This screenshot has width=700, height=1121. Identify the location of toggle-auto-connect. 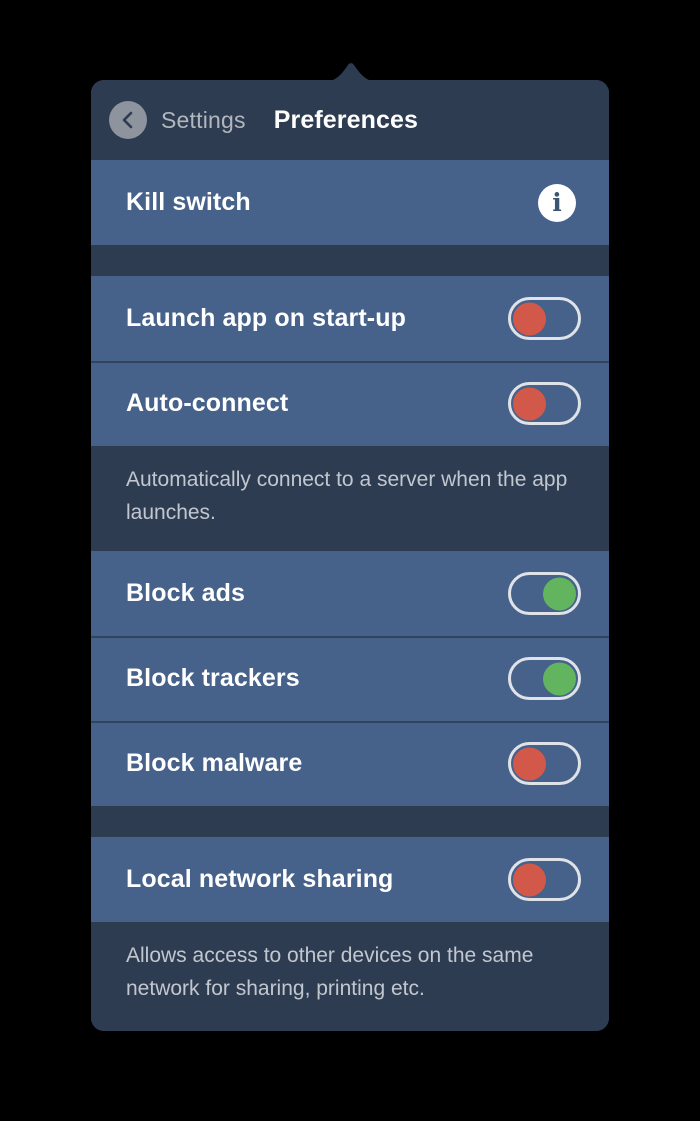
(544, 403).